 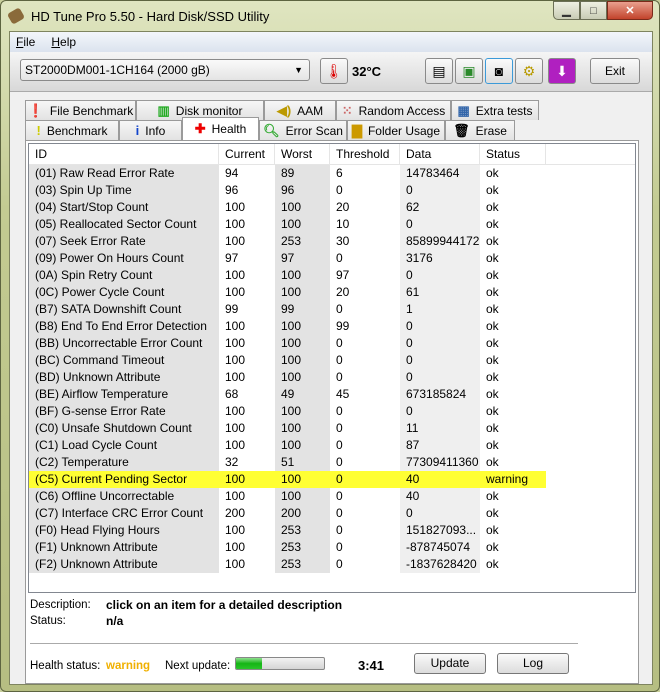 I want to click on magnifier-icon: 🔍︎, so click(x=271, y=130).